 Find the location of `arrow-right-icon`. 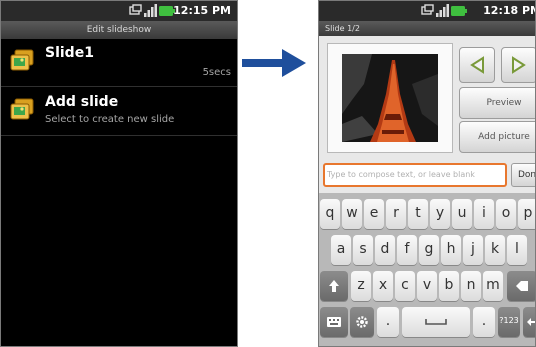

arrow-right-icon is located at coordinates (519, 65).